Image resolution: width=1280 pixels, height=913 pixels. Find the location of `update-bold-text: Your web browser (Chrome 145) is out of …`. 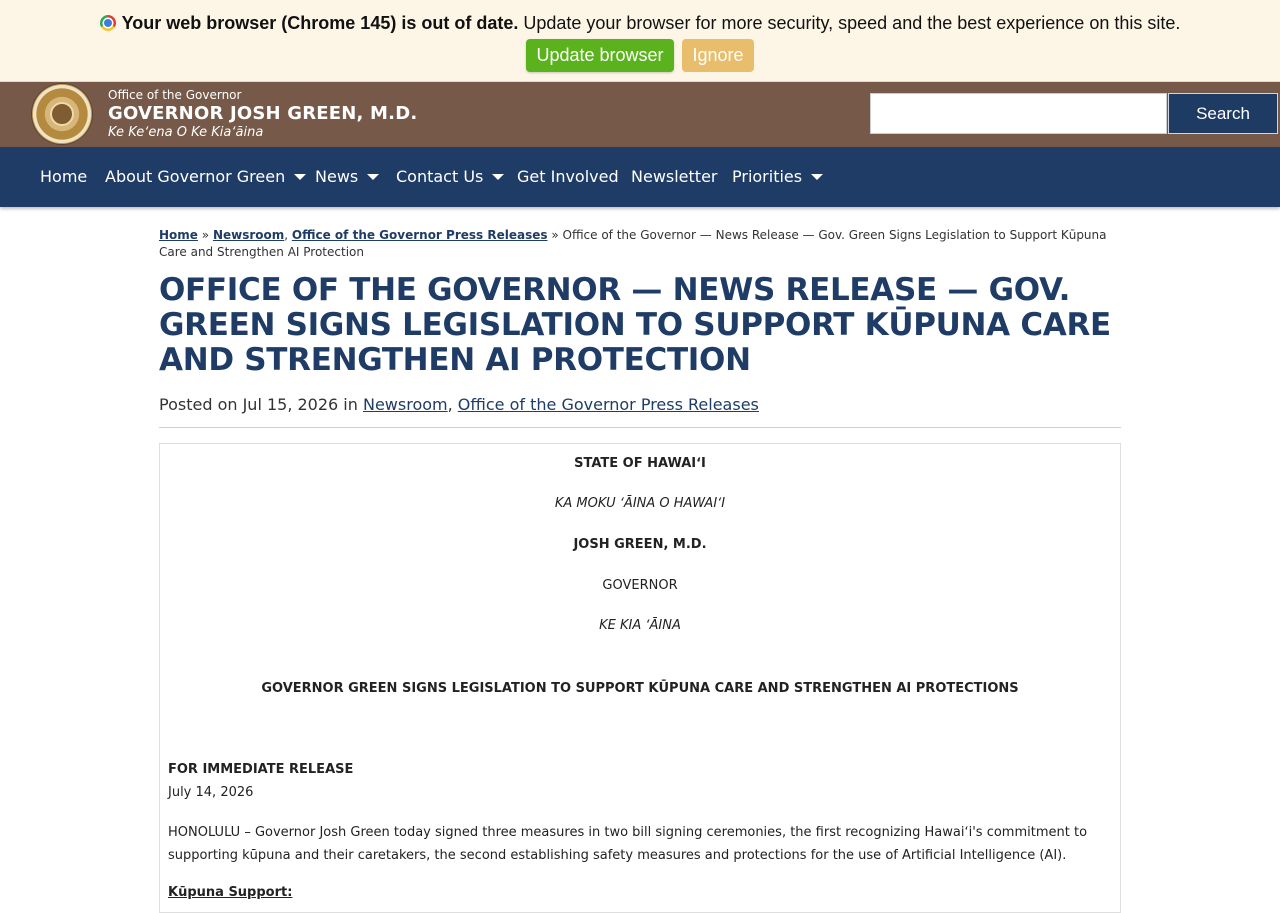

update-bold-text: Your web browser (Chrome 145) is out of … is located at coordinates (320, 23).